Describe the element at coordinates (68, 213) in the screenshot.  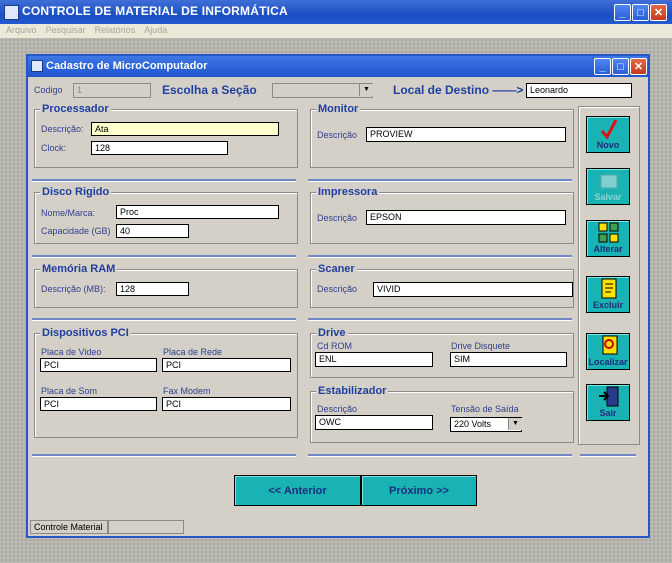
I see `nome-label: Nome/Marca:` at that location.